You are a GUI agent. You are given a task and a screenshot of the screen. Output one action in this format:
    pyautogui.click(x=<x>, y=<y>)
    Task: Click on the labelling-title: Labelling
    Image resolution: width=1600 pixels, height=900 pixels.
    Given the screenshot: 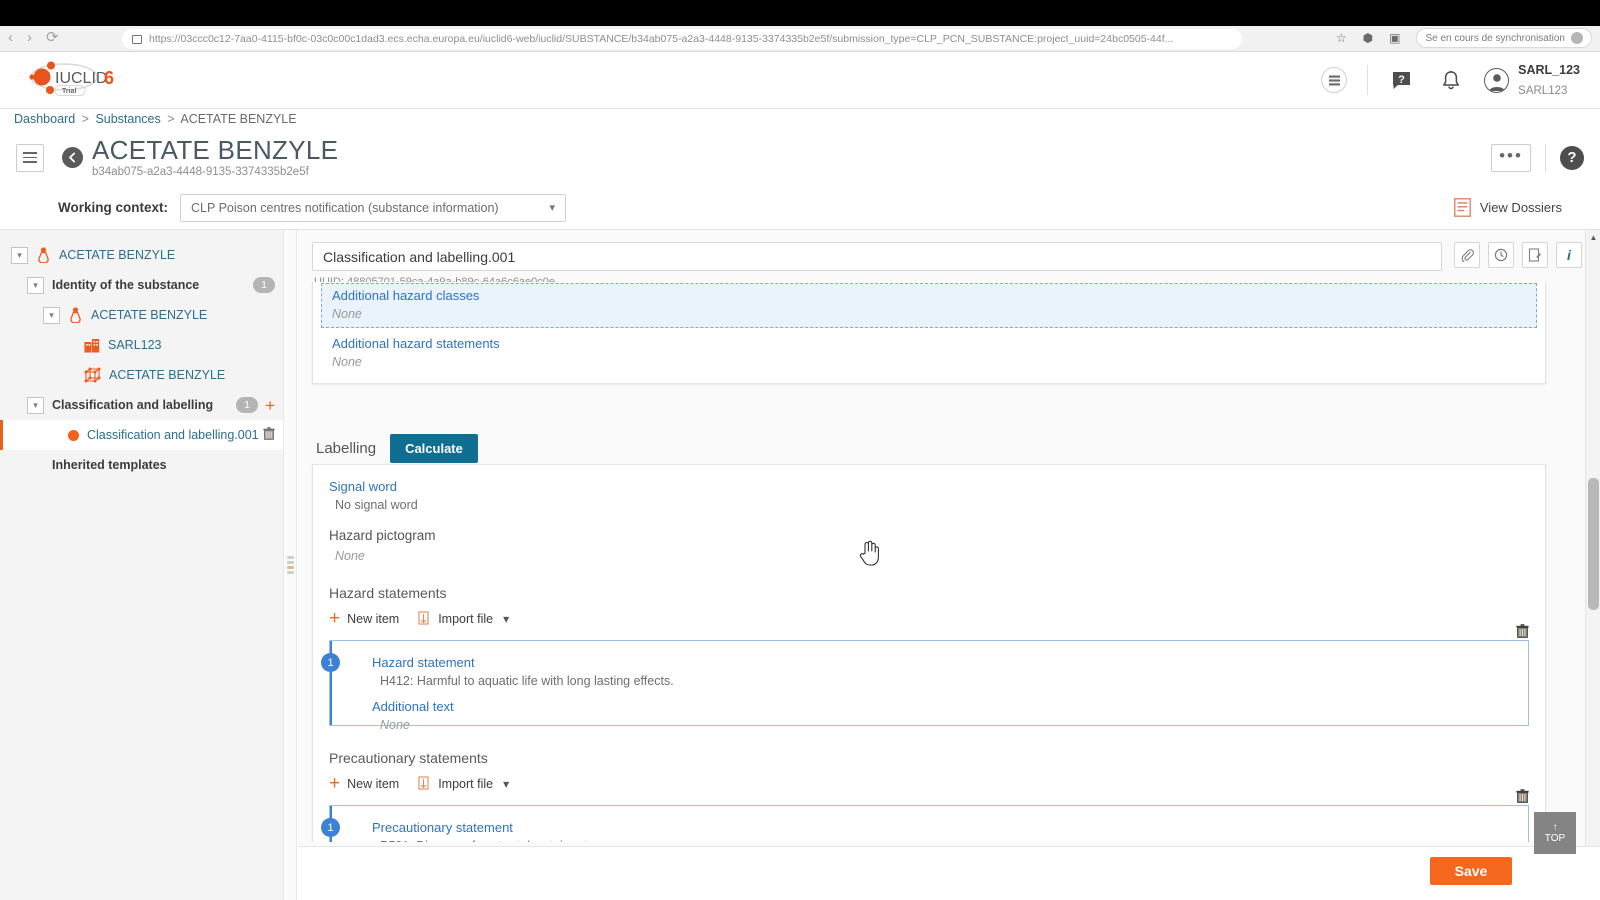 What is the action you would take?
    pyautogui.click(x=346, y=448)
    